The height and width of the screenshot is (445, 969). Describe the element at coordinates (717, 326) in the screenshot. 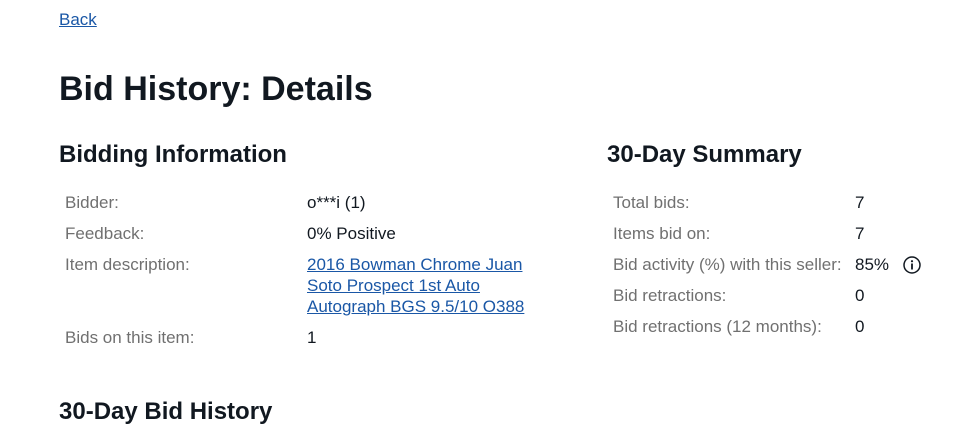

I see `bid-retractions-12m-label: Bid retractions (12 months):` at that location.